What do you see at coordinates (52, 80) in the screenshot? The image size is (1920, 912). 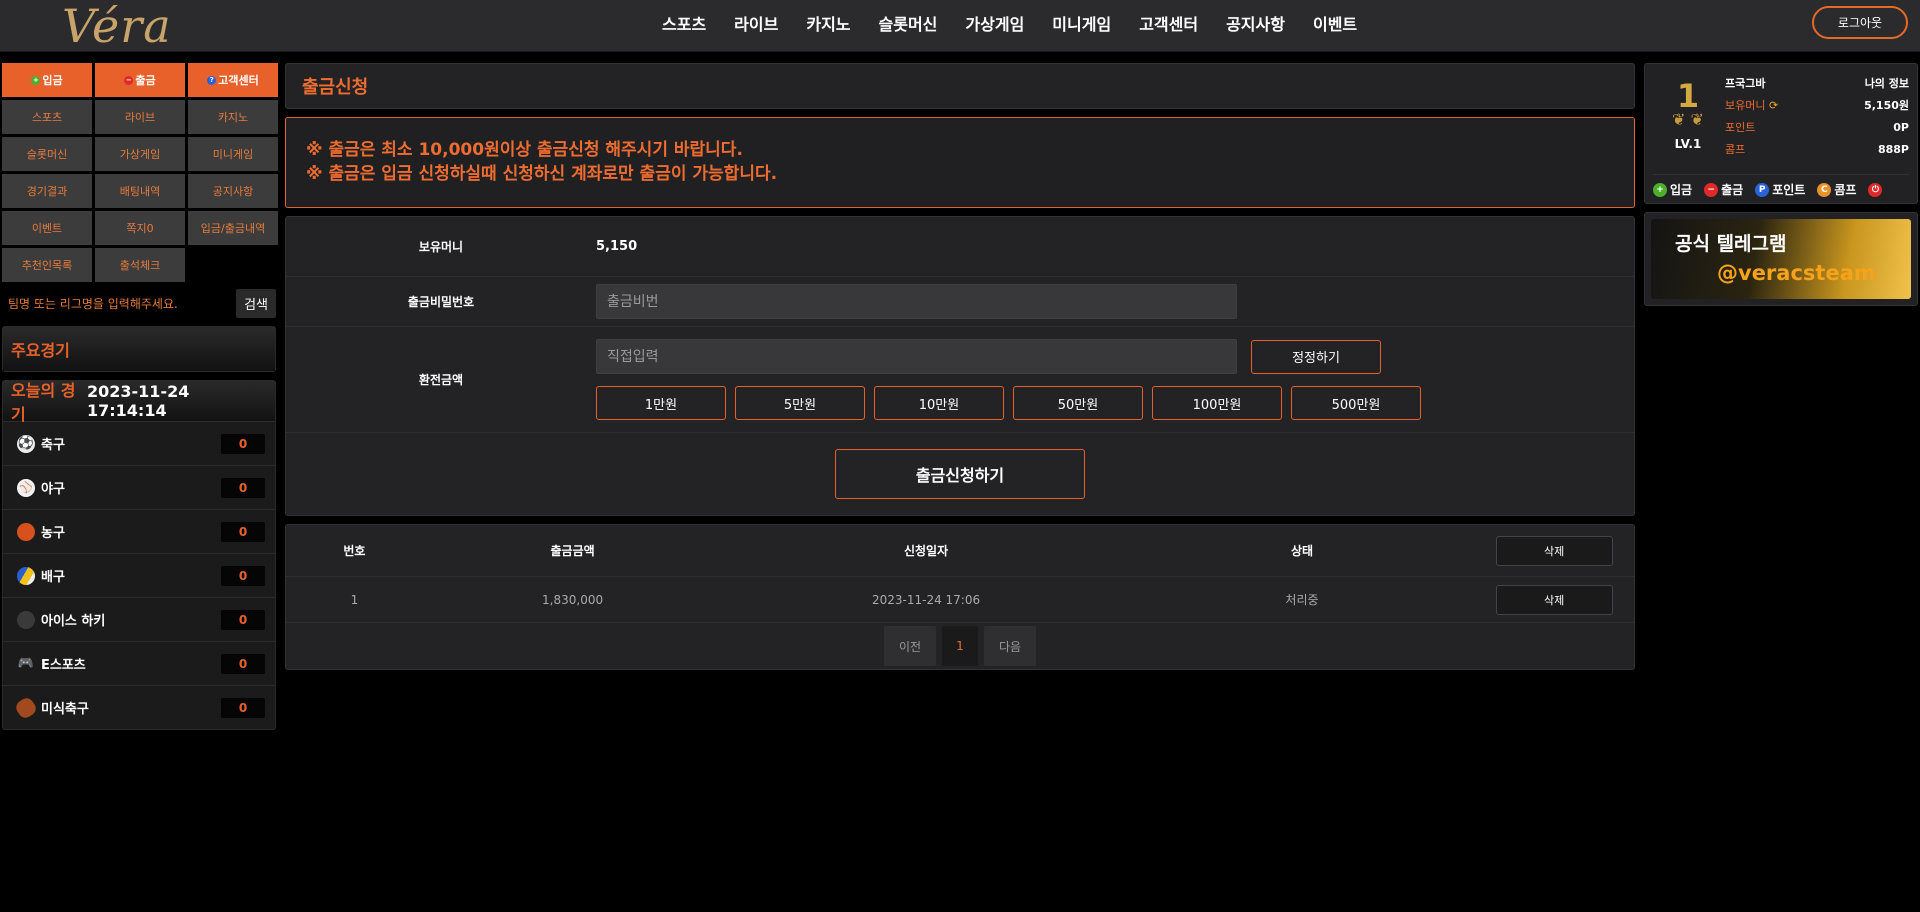 I see `deposit-label: 입금` at bounding box center [52, 80].